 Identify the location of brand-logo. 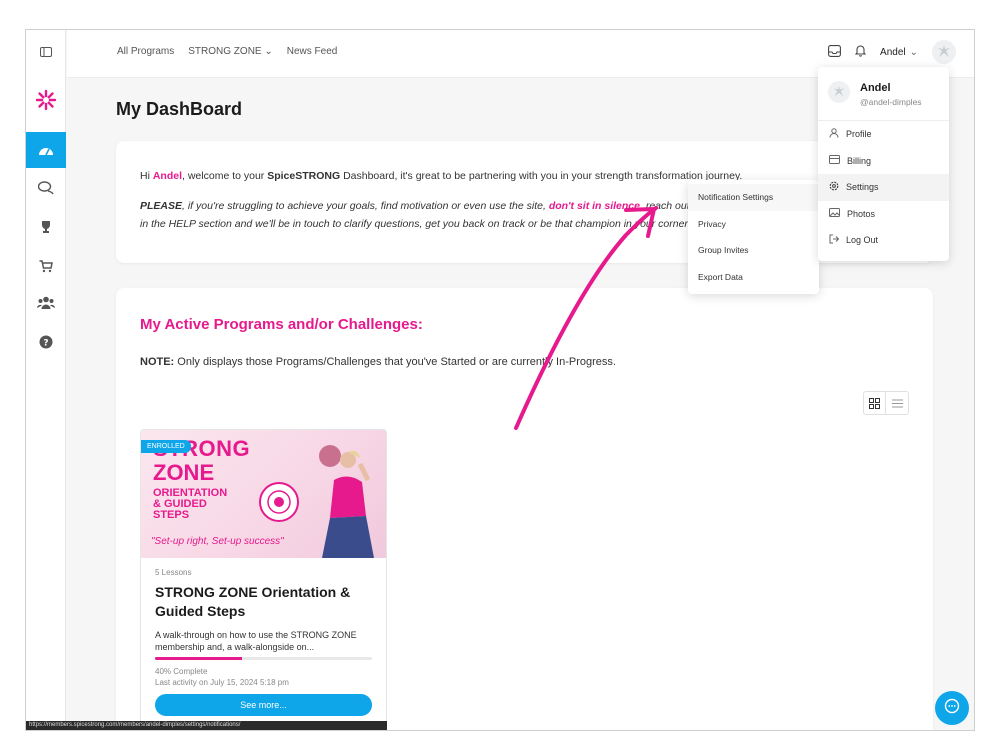
(46, 100).